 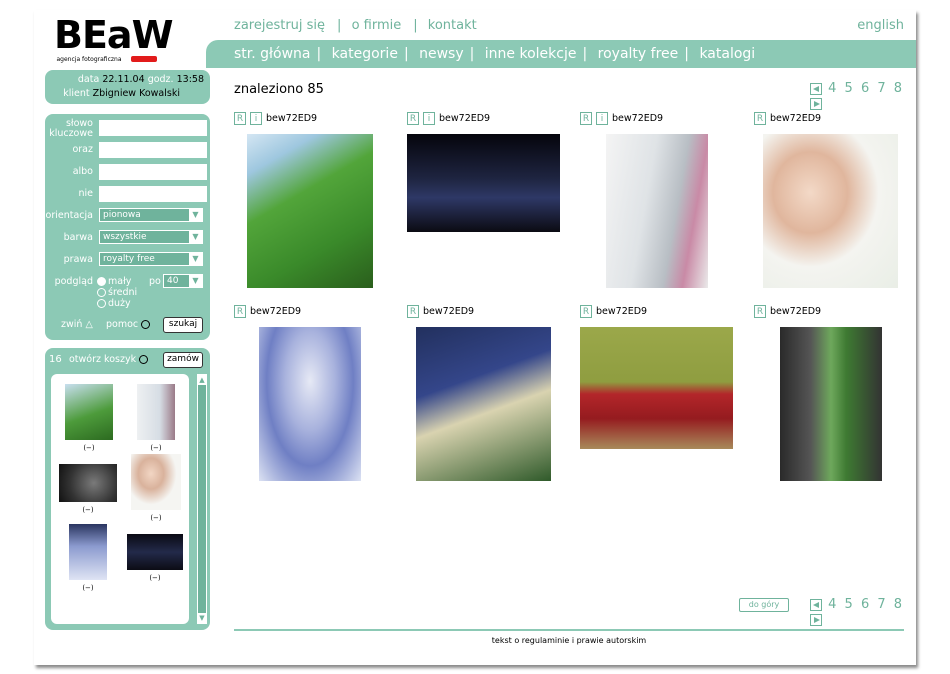 What do you see at coordinates (88, 79) in the screenshot?
I see `date-label: data` at bounding box center [88, 79].